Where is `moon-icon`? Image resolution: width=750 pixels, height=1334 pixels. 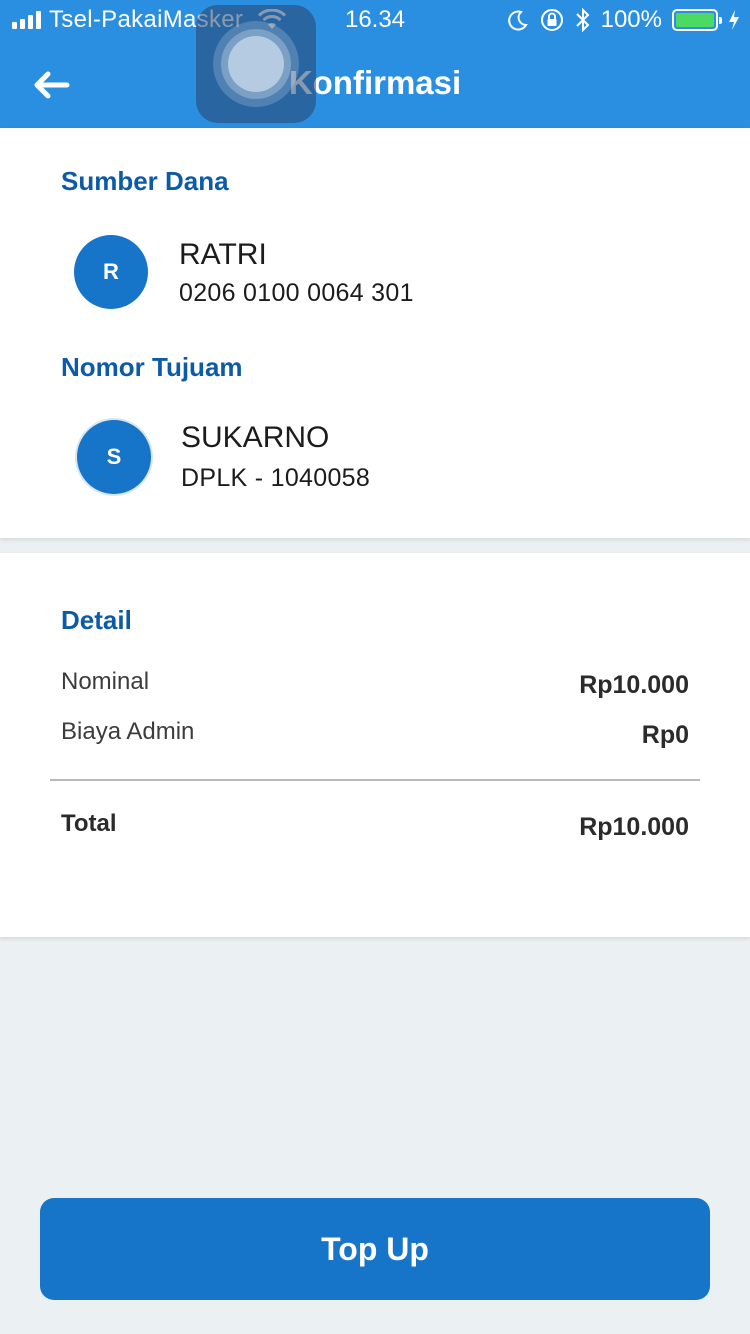 moon-icon is located at coordinates (517, 20).